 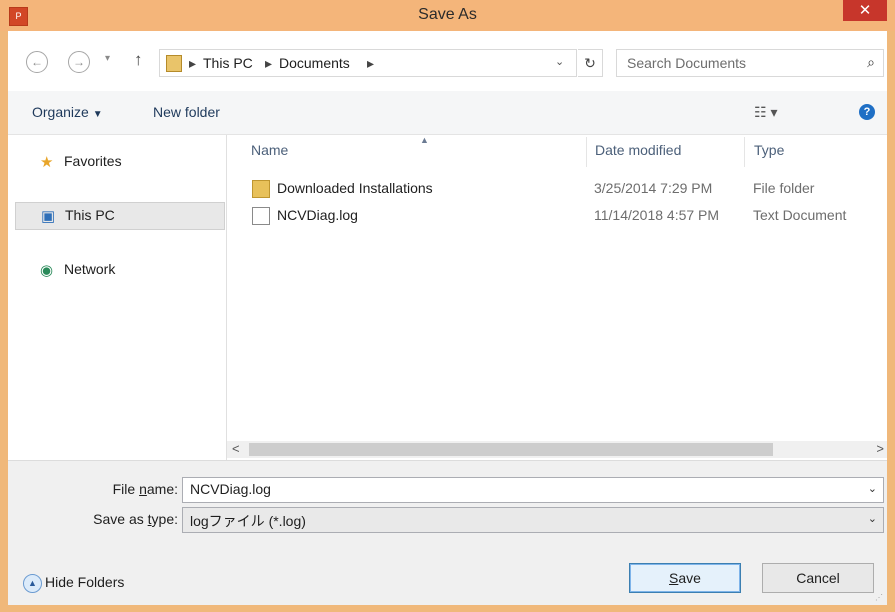 I want to click on search-icon: ⌕, so click(x=871, y=62).